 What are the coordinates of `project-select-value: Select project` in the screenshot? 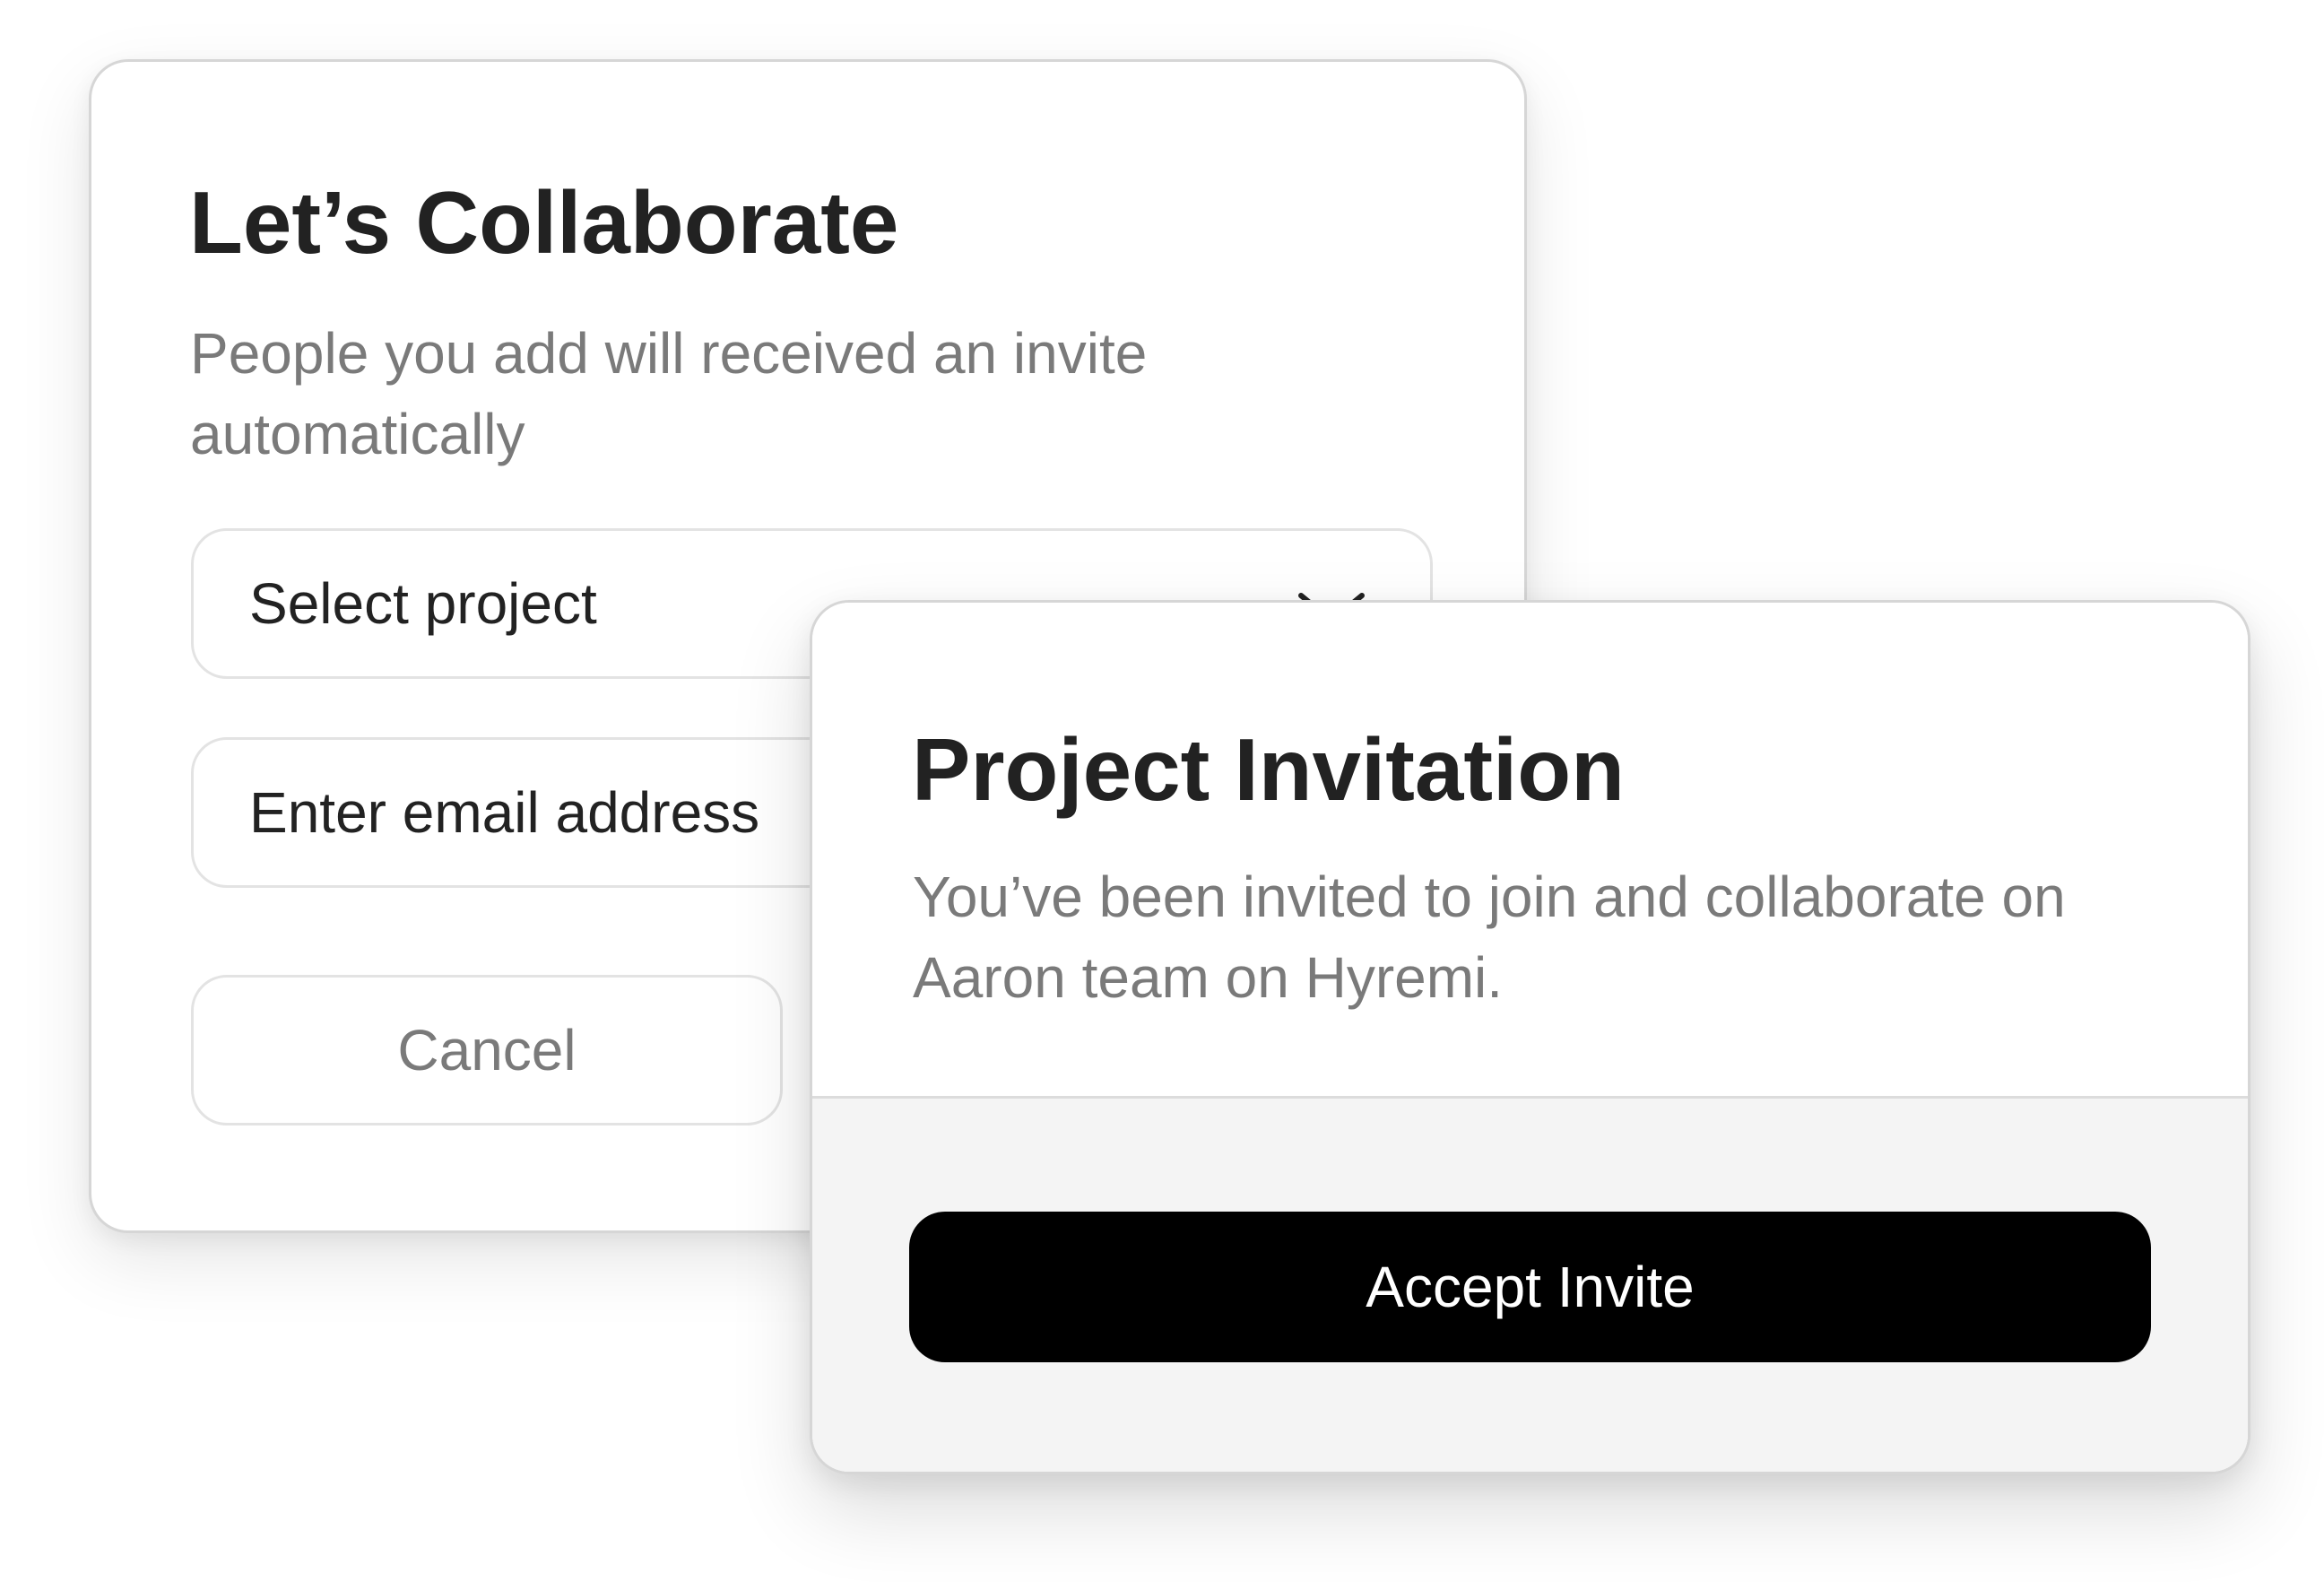 It's located at (423, 603).